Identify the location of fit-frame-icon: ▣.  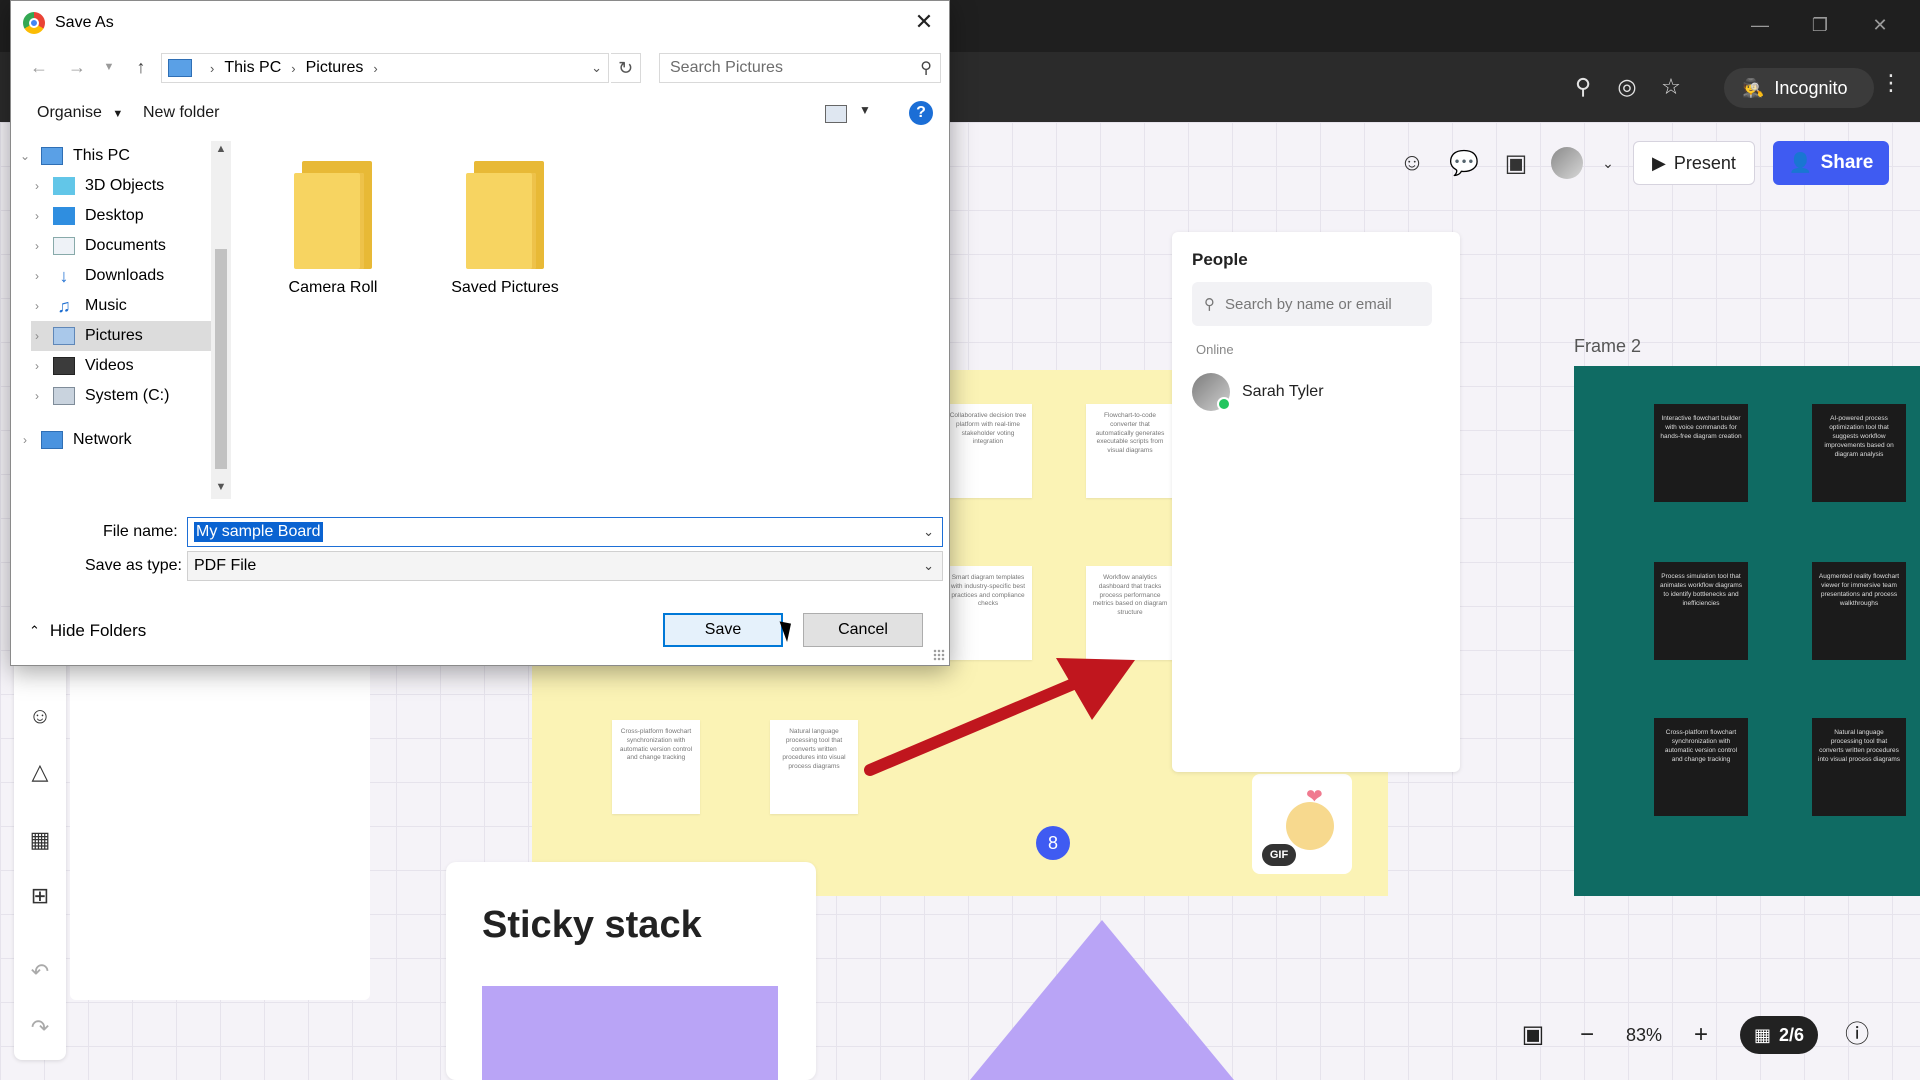
(1533, 1035).